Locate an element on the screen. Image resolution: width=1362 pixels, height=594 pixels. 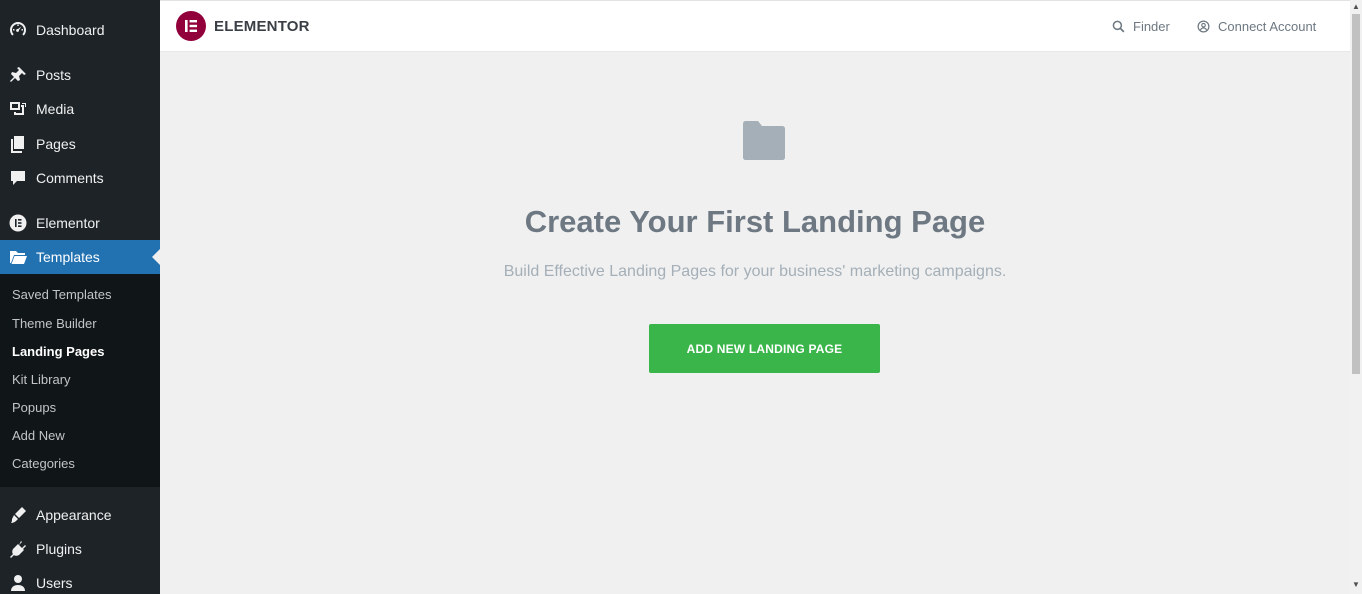
menu-item-comments: Comments is located at coordinates (80, 178).